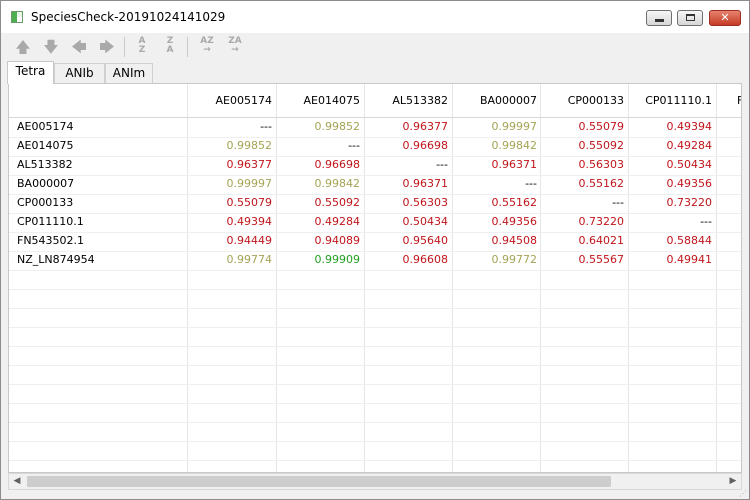 This screenshot has height=500, width=750. Describe the element at coordinates (602, 259) in the screenshot. I see `table-cell: 0.55567` at that location.